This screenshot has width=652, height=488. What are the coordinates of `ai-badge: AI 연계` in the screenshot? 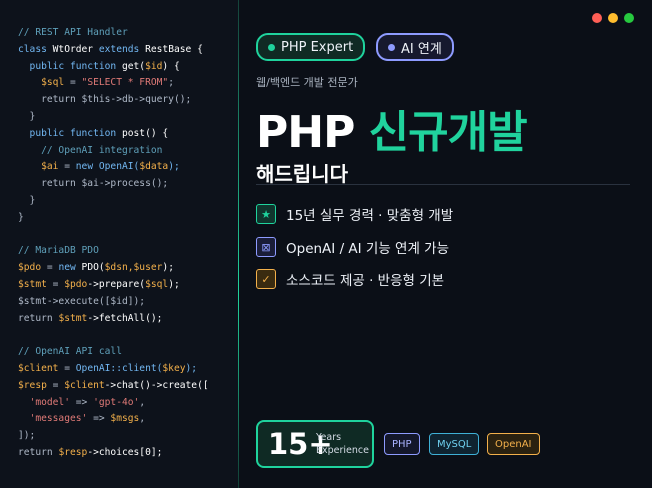 It's located at (415, 47).